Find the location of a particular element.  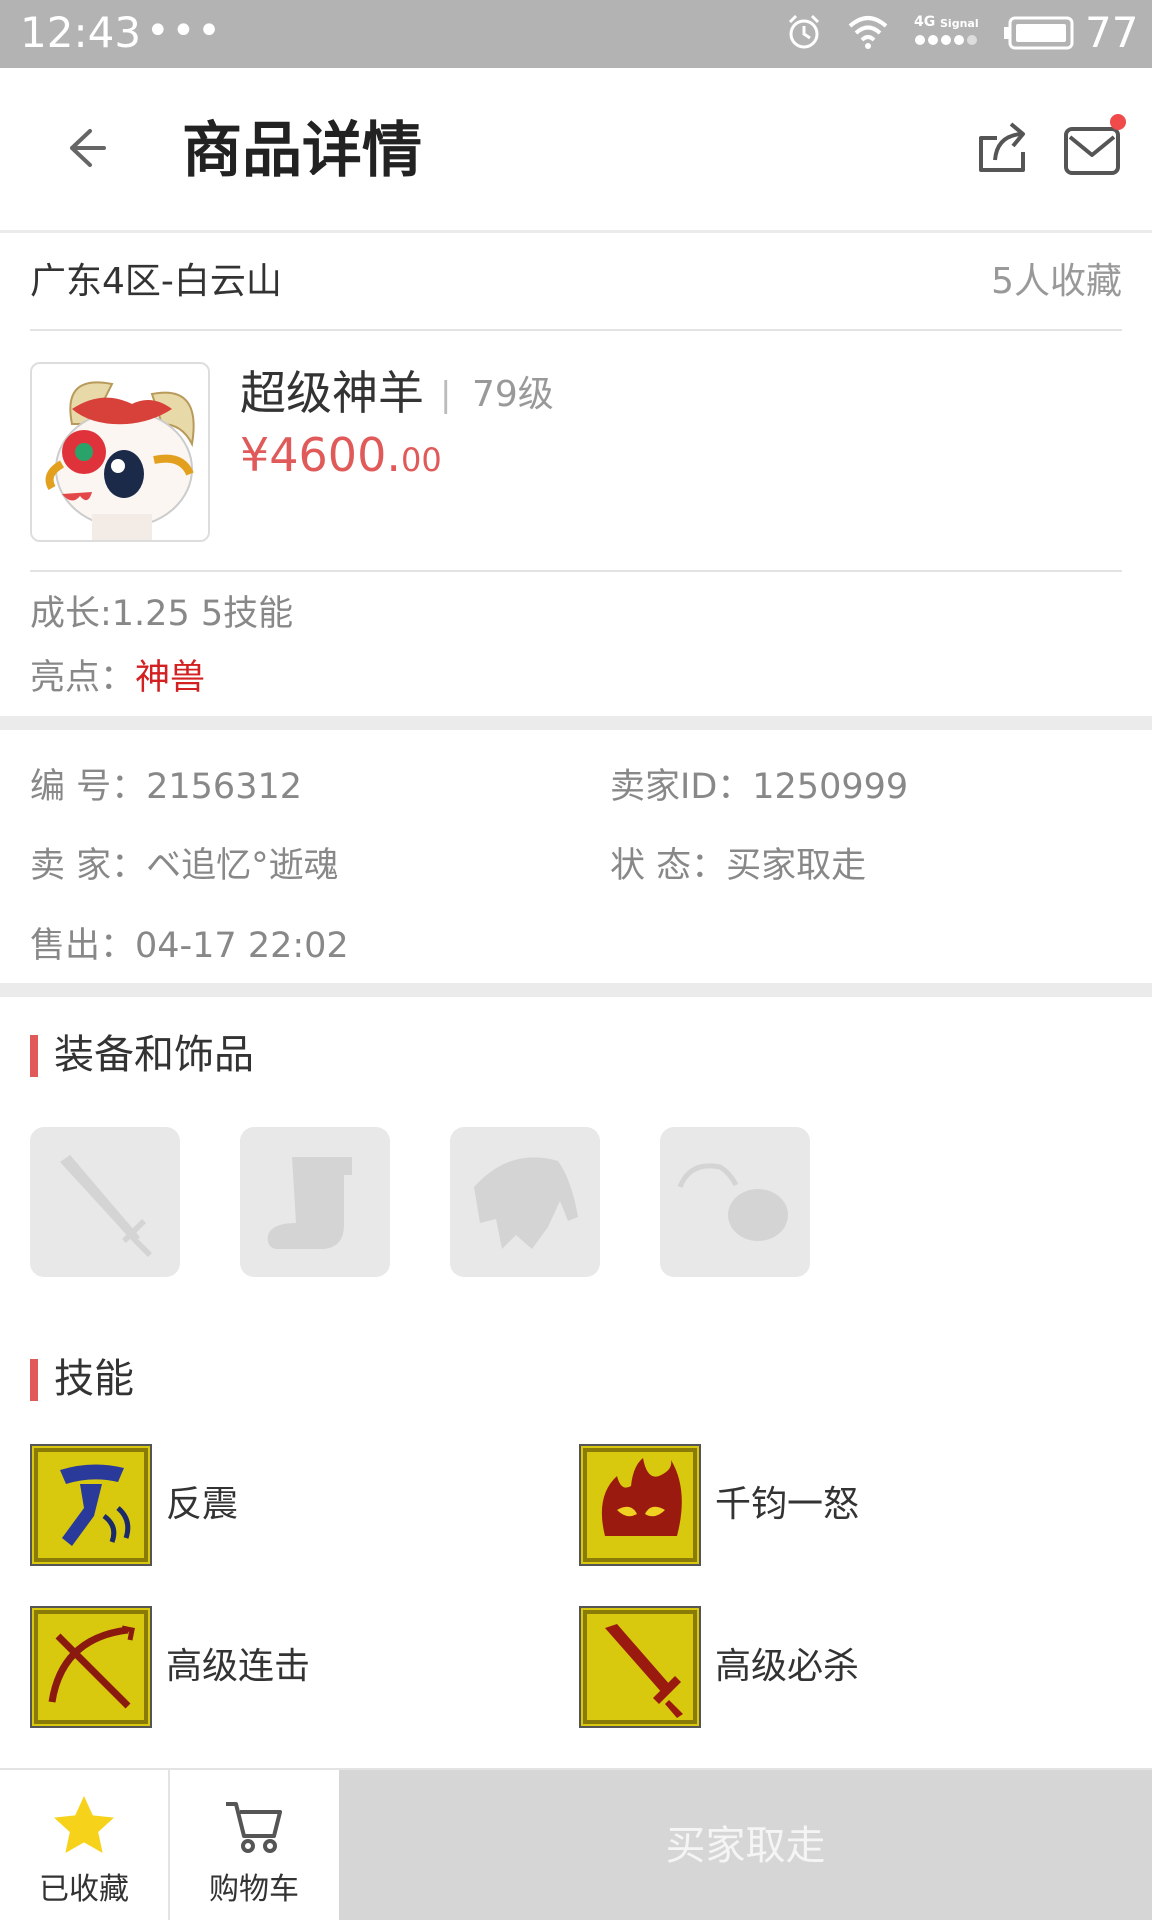

item-id: 编 号：2156312 is located at coordinates (166, 787).